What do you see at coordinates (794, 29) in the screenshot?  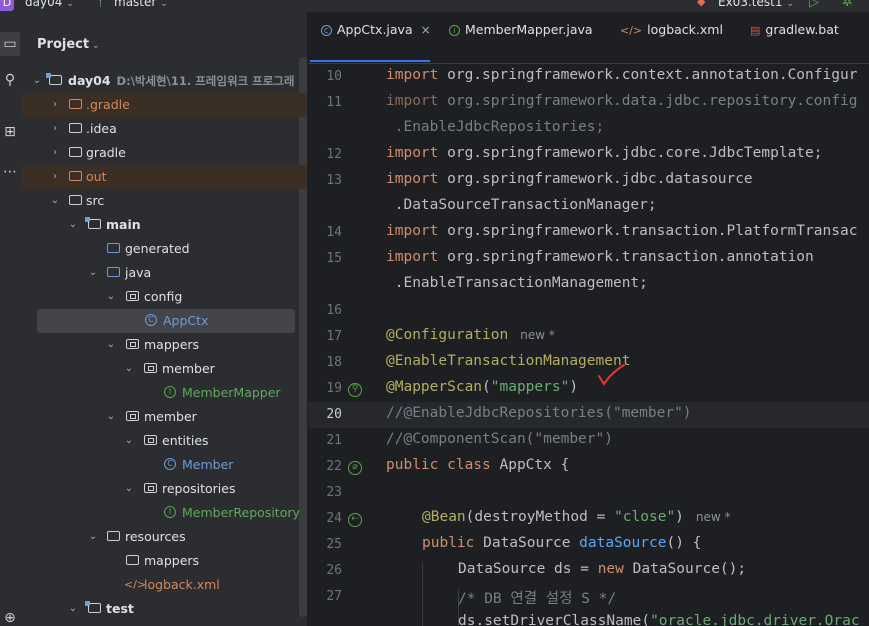 I see `tab-gradlew: ▤ gradlew.bat` at bounding box center [794, 29].